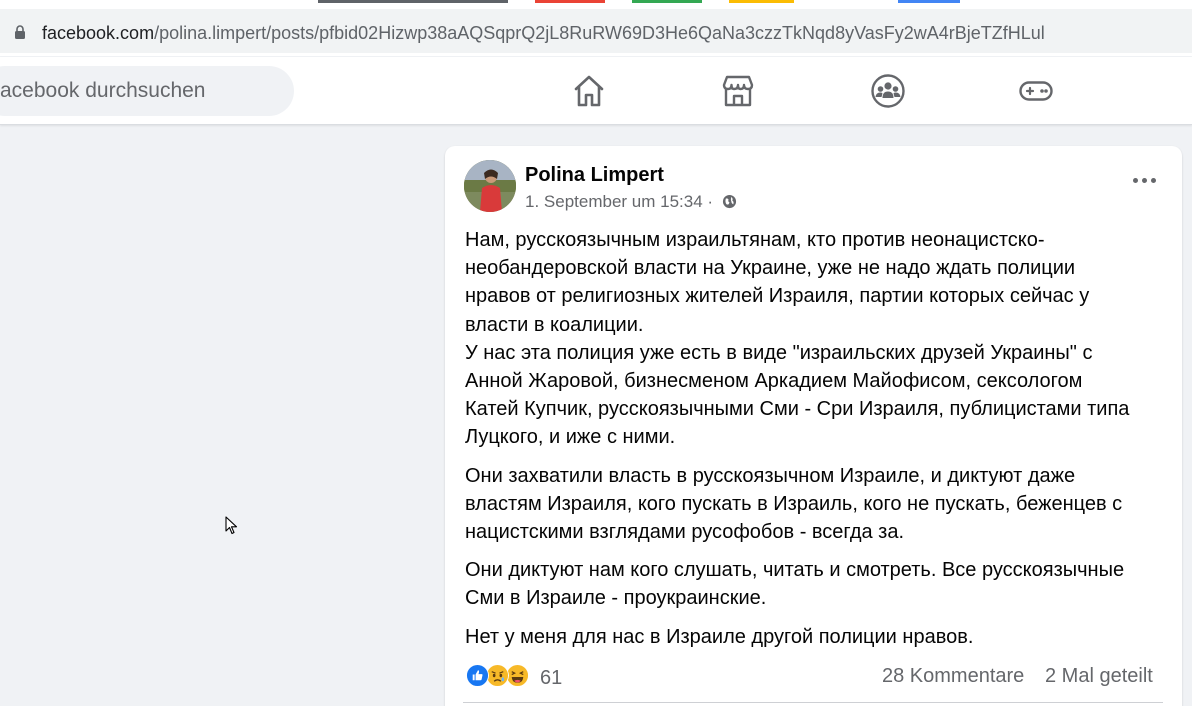 This screenshot has height=706, width=1192. Describe the element at coordinates (738, 91) in the screenshot. I see `marketplace-icon` at that location.